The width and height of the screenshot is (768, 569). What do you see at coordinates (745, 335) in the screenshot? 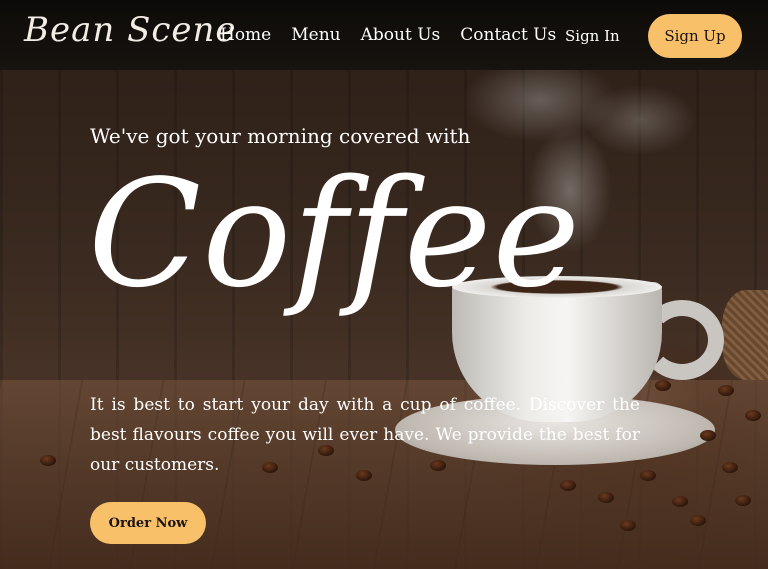
I see `burlap-sack-image` at bounding box center [745, 335].